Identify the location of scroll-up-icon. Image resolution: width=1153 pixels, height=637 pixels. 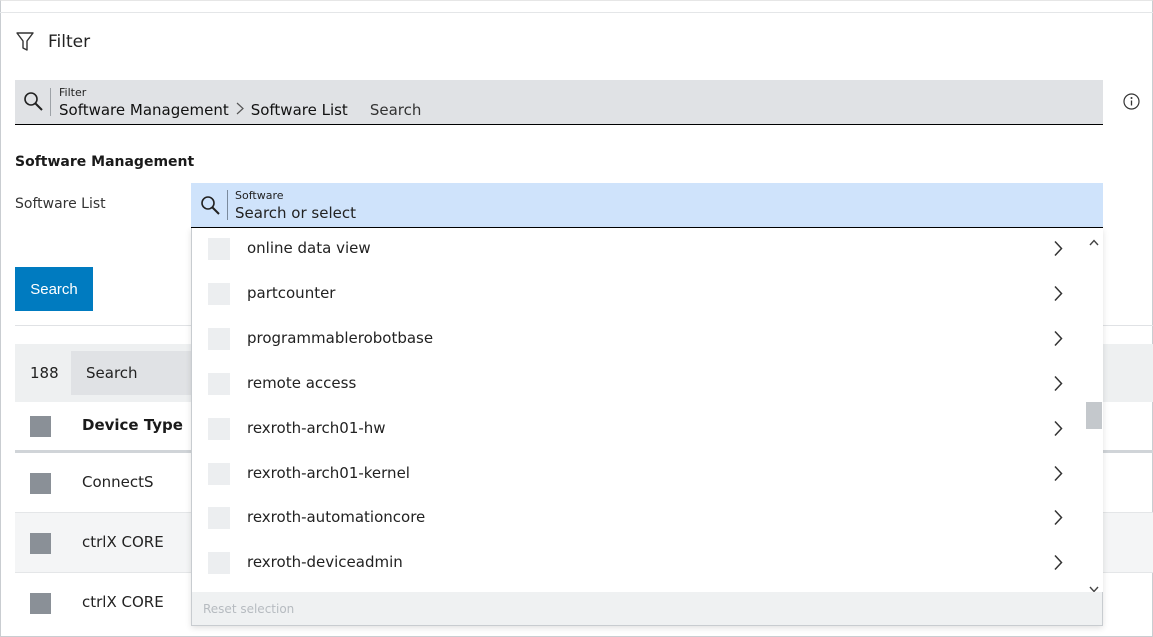
(1094, 240).